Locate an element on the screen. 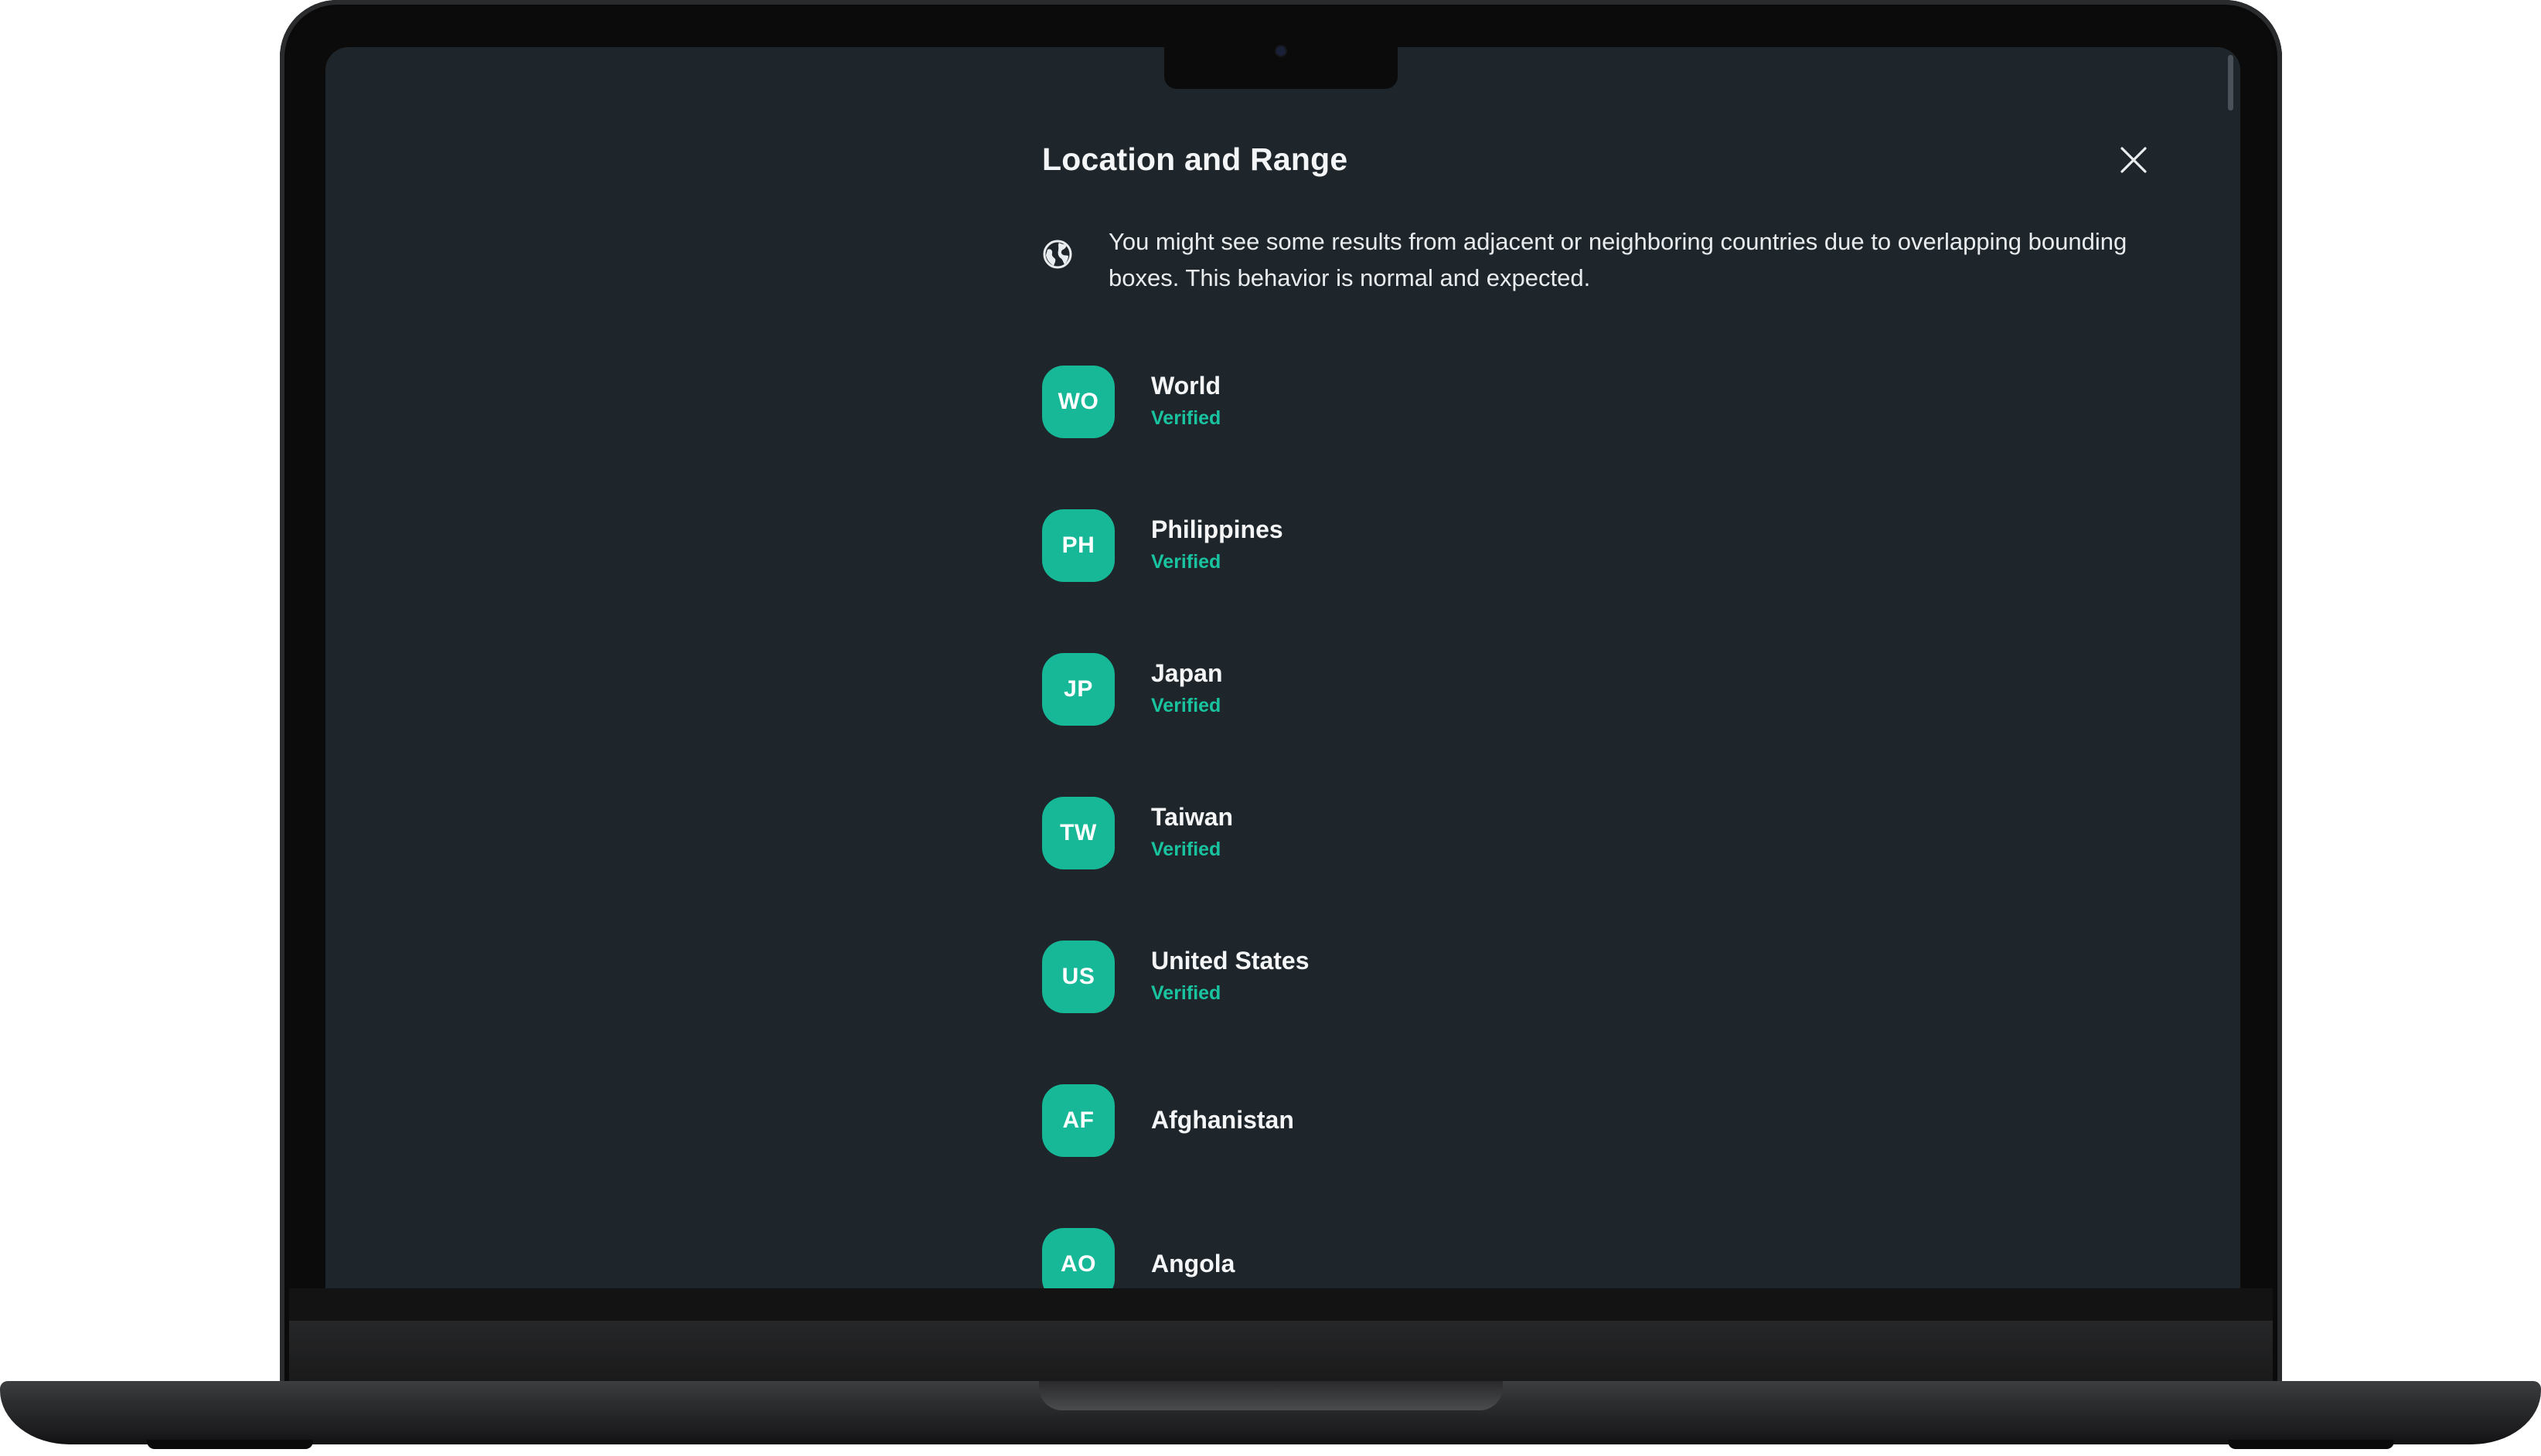  list-item-philippines: PH Philippines Verified is located at coordinates (1506, 546).